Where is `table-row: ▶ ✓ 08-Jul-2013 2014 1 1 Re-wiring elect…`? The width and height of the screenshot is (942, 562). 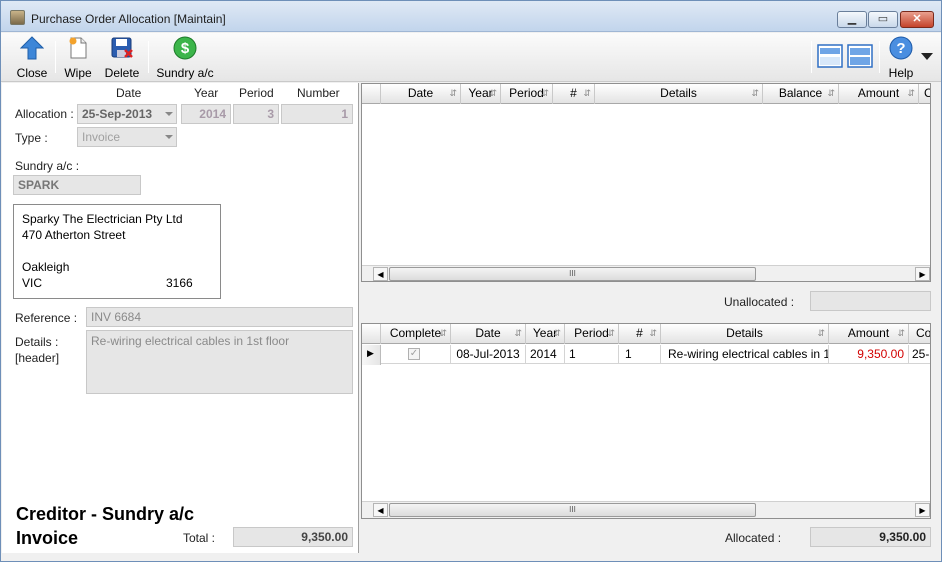
table-row: ▶ ✓ 08-Jul-2013 2014 1 1 Re-wiring elect… is located at coordinates (646, 355).